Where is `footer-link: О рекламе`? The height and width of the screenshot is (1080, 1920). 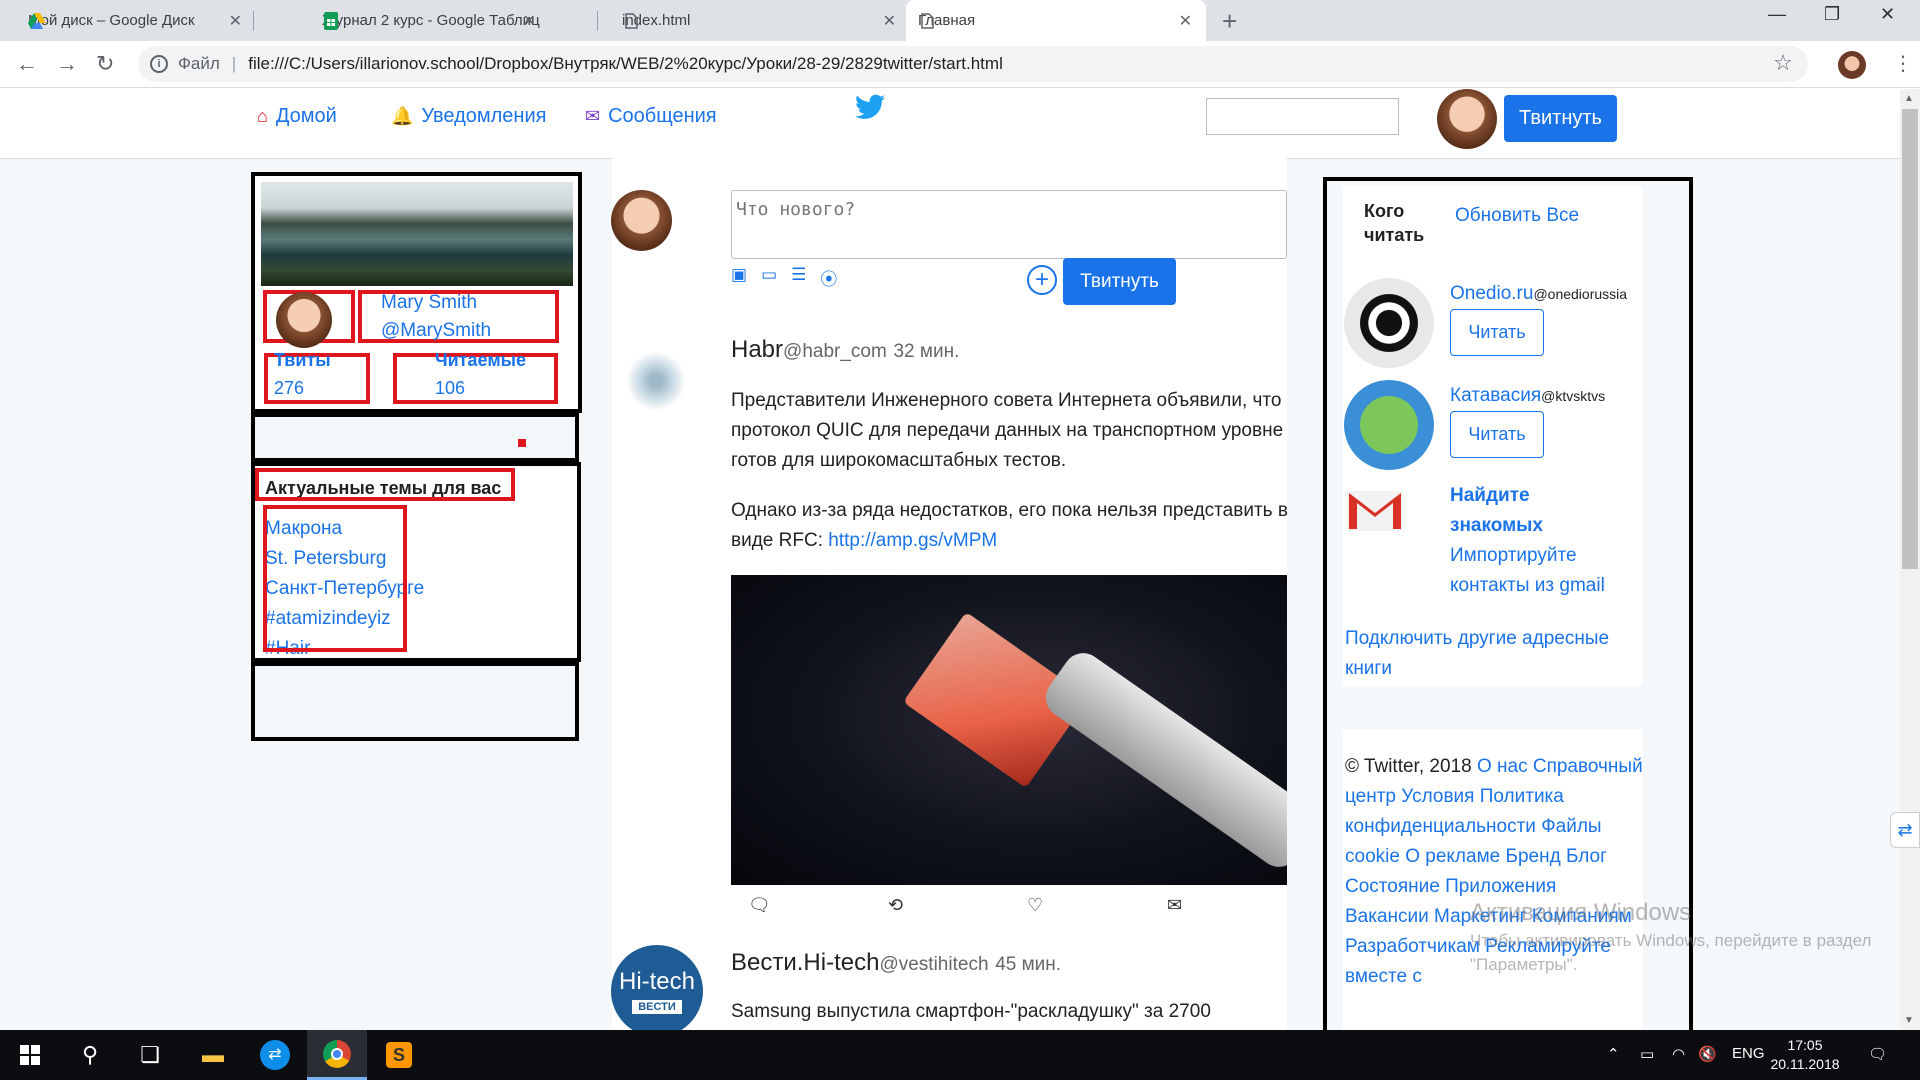 footer-link: О рекламе is located at coordinates (1452, 856).